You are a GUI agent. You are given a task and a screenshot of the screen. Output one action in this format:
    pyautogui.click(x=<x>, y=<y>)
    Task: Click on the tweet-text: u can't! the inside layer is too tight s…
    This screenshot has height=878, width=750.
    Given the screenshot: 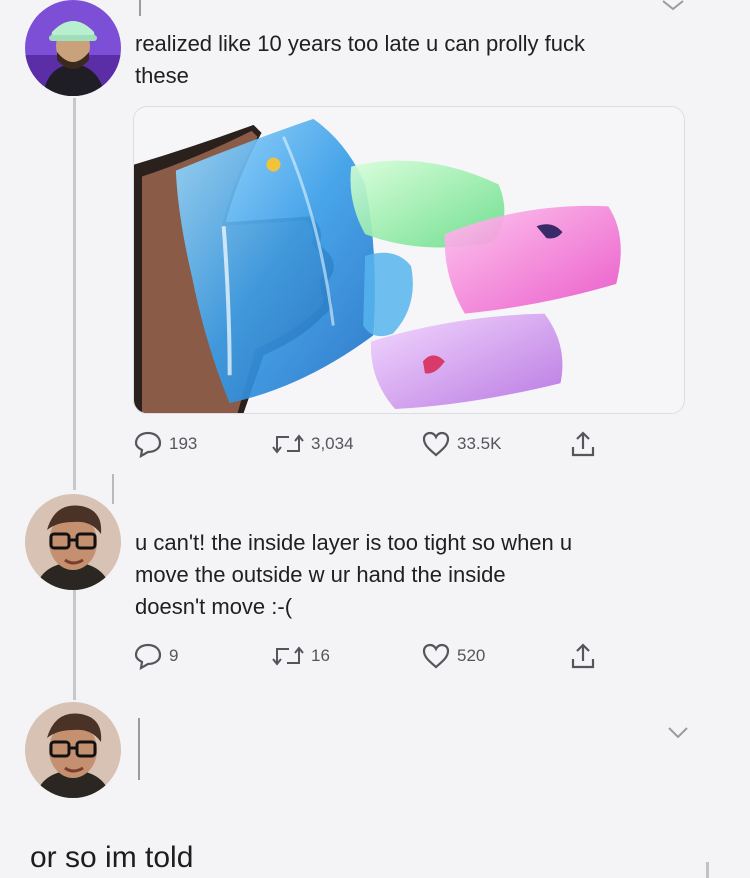 What is the action you would take?
    pyautogui.click(x=425, y=575)
    